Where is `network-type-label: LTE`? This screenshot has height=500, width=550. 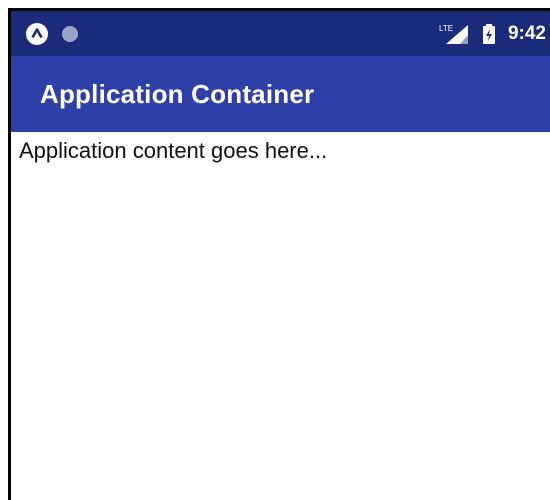
network-type-label: LTE is located at coordinates (446, 28).